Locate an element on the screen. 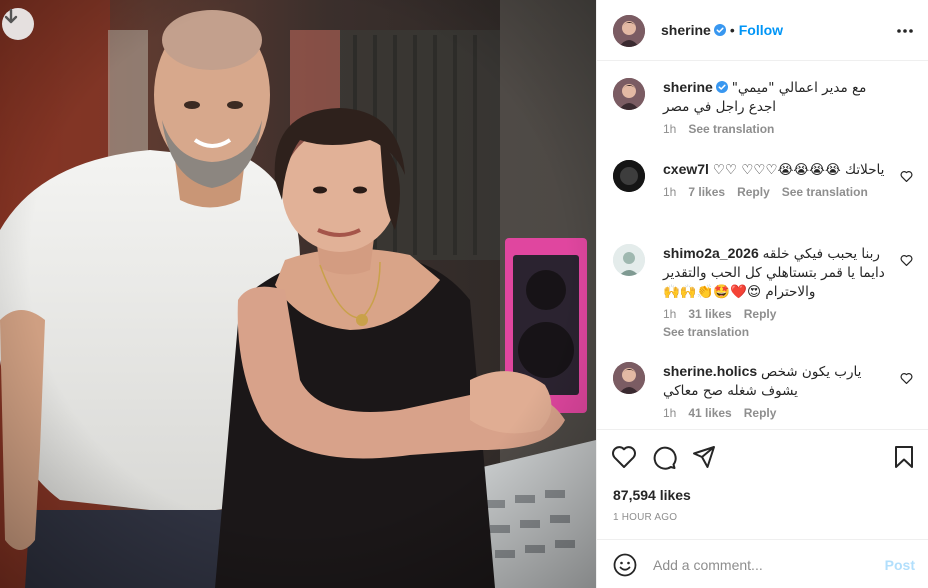 This screenshot has height=588, width=928. post-timestamp: 1 HOUR AGO is located at coordinates (645, 517).